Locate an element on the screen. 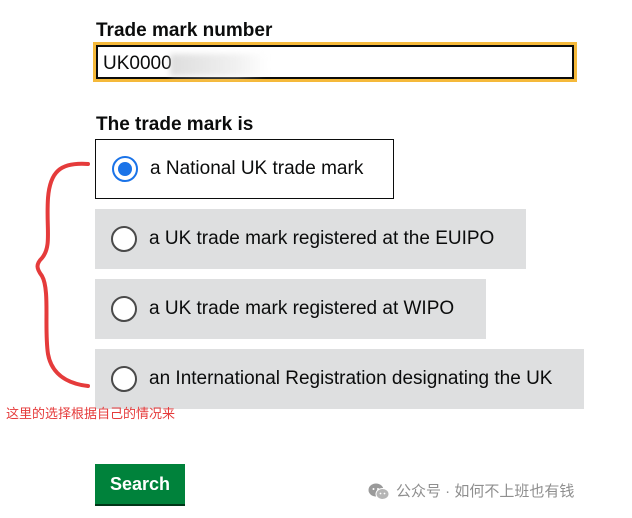 This screenshot has width=632, height=518. watermark-text: 公众号 · 如何不上班也有钱 is located at coordinates (485, 491).